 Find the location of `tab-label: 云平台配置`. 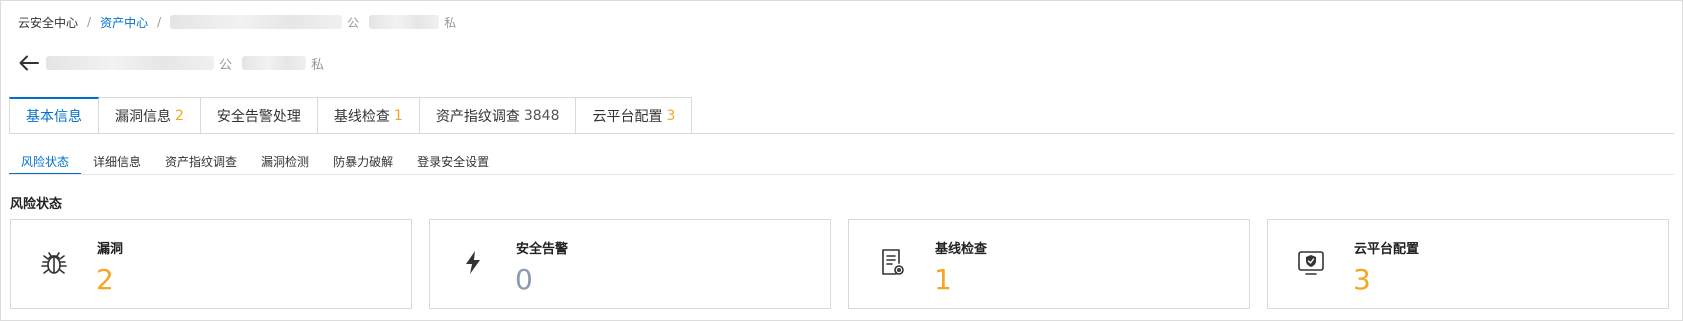

tab-label: 云平台配置 is located at coordinates (627, 116).